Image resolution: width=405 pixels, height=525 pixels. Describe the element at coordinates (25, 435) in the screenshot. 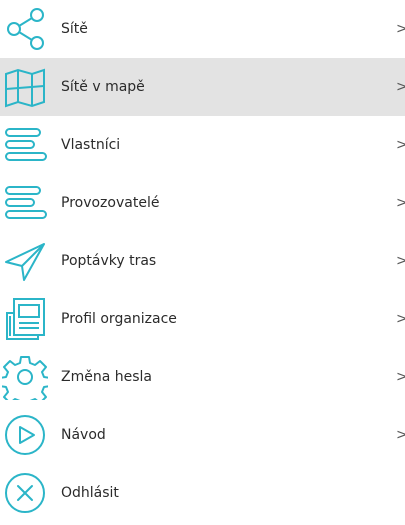

I see `play-circle-icon` at that location.